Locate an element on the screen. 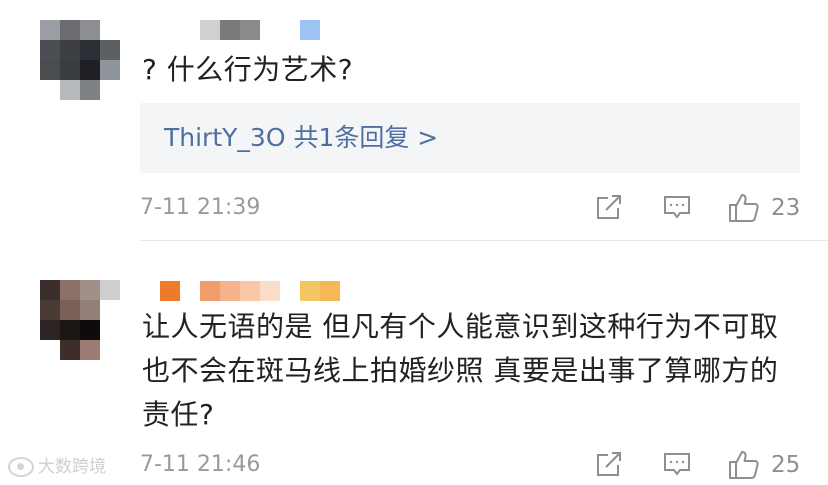  watermark-text: 大数跨境 is located at coordinates (72, 467).